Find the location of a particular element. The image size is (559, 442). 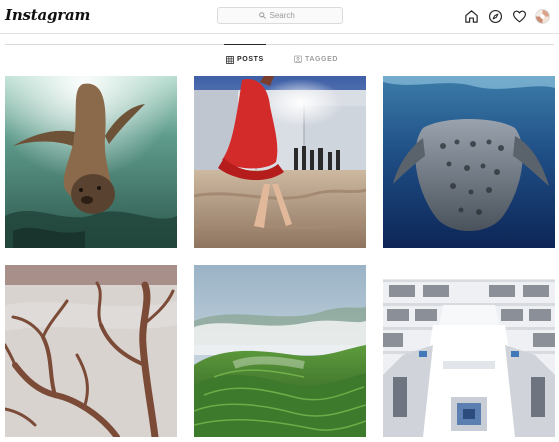

tabs-divider is located at coordinates (279, 44).